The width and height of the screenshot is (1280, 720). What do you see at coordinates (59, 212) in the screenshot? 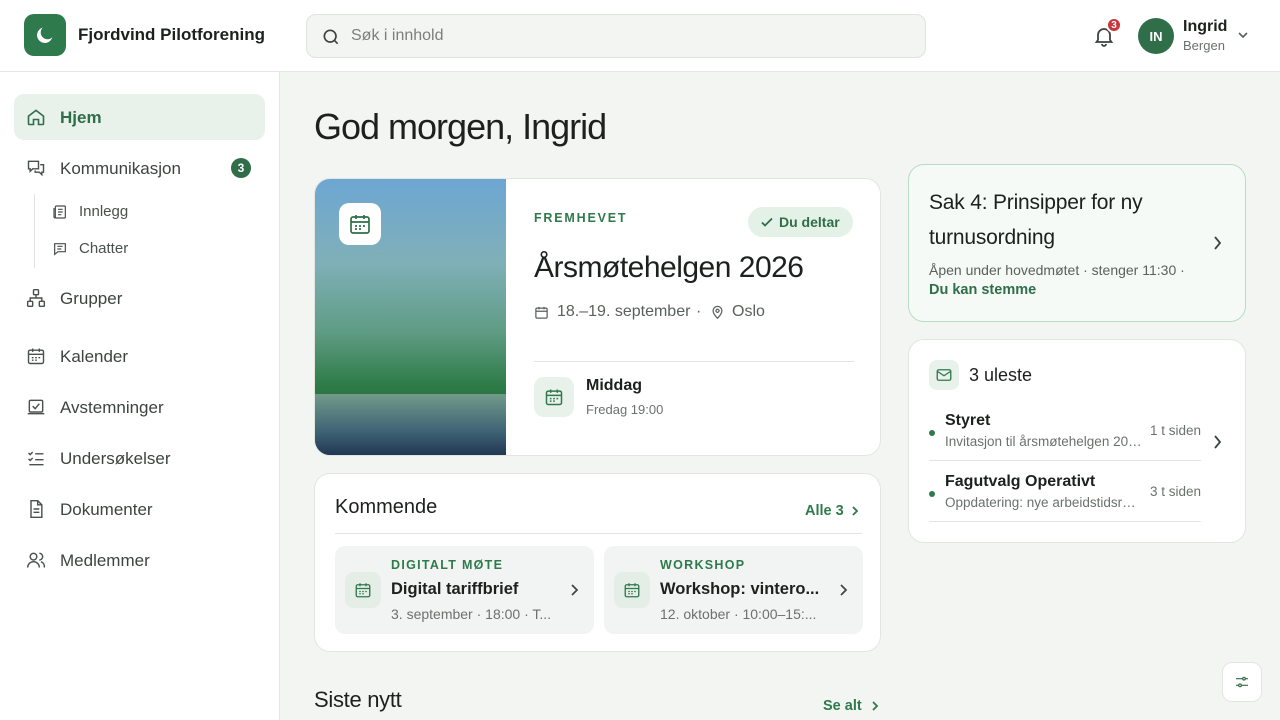
I see `newspaper-icon` at bounding box center [59, 212].